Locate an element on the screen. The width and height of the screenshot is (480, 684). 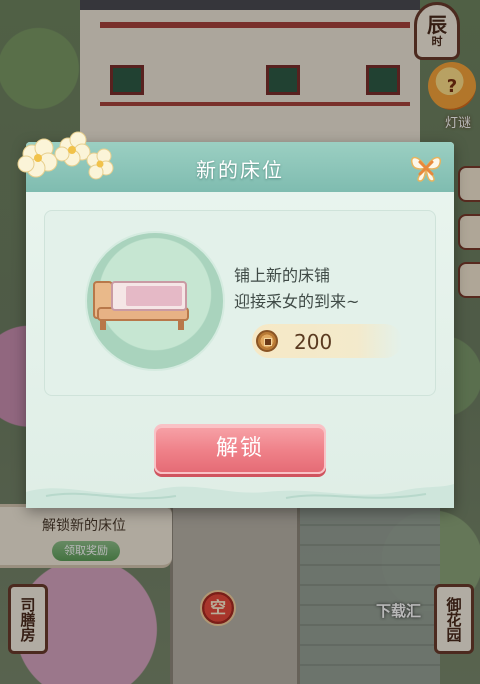
flower-decoration-icon is located at coordinates (65, 155).